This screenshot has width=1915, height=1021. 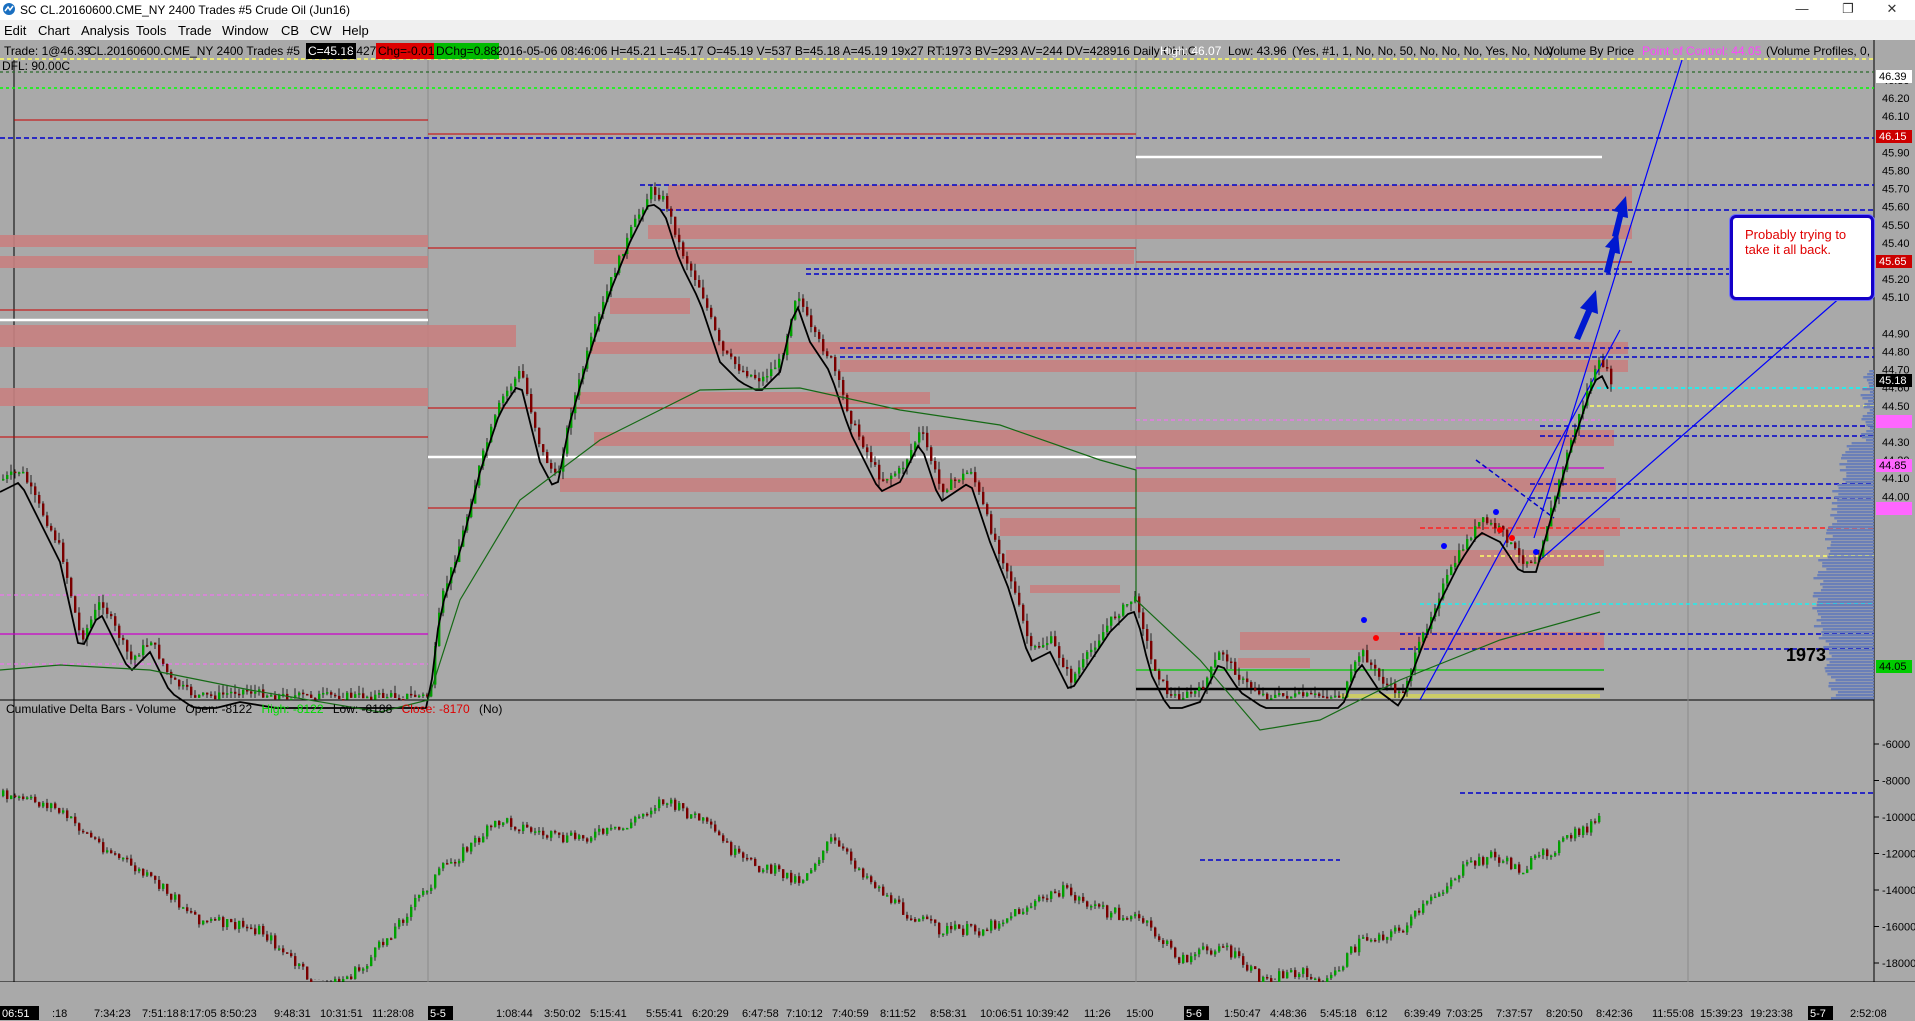 I want to click on last-trade-label: 46.39, so click(x=1893, y=77).